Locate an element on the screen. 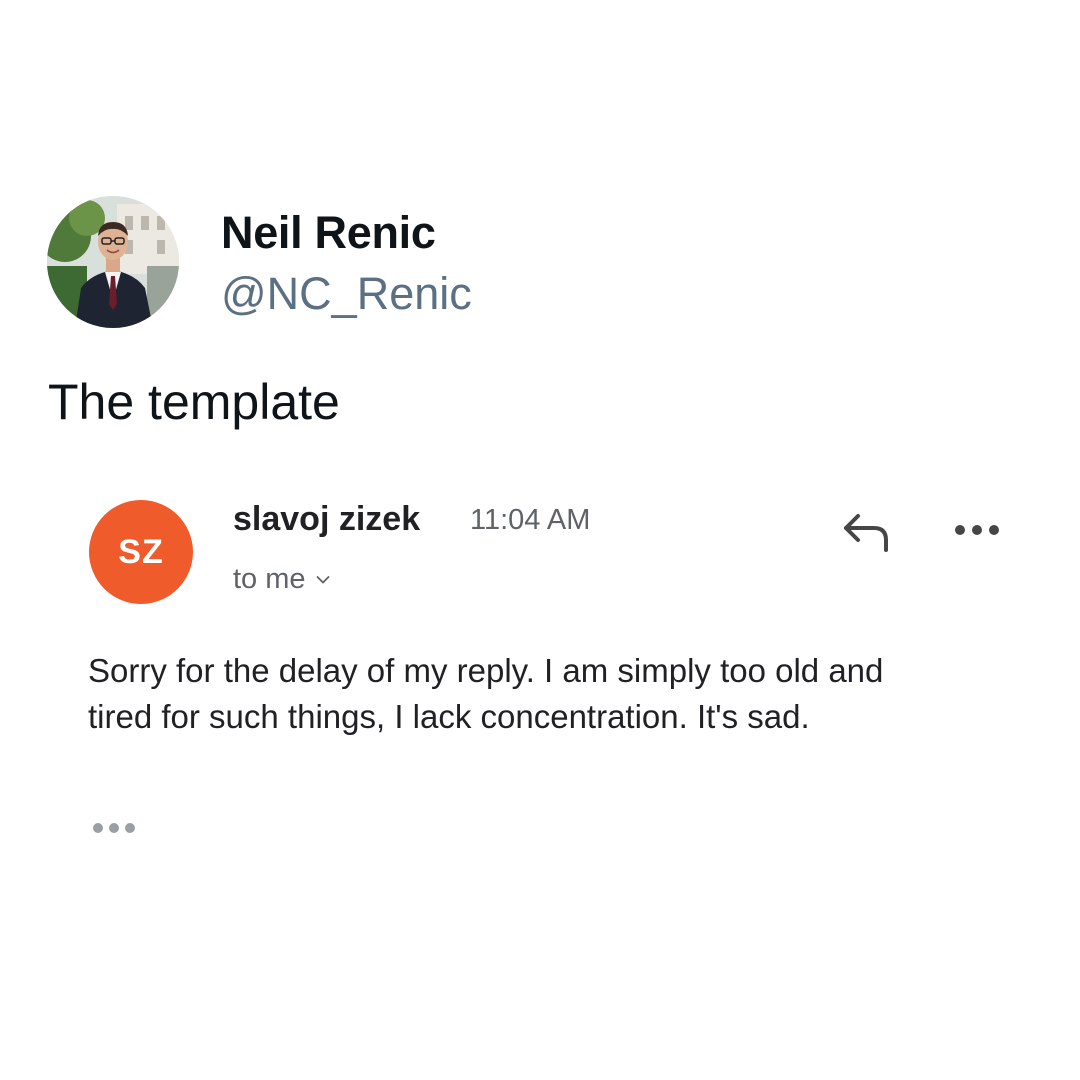  sender-avatar: SZ is located at coordinates (141, 552).